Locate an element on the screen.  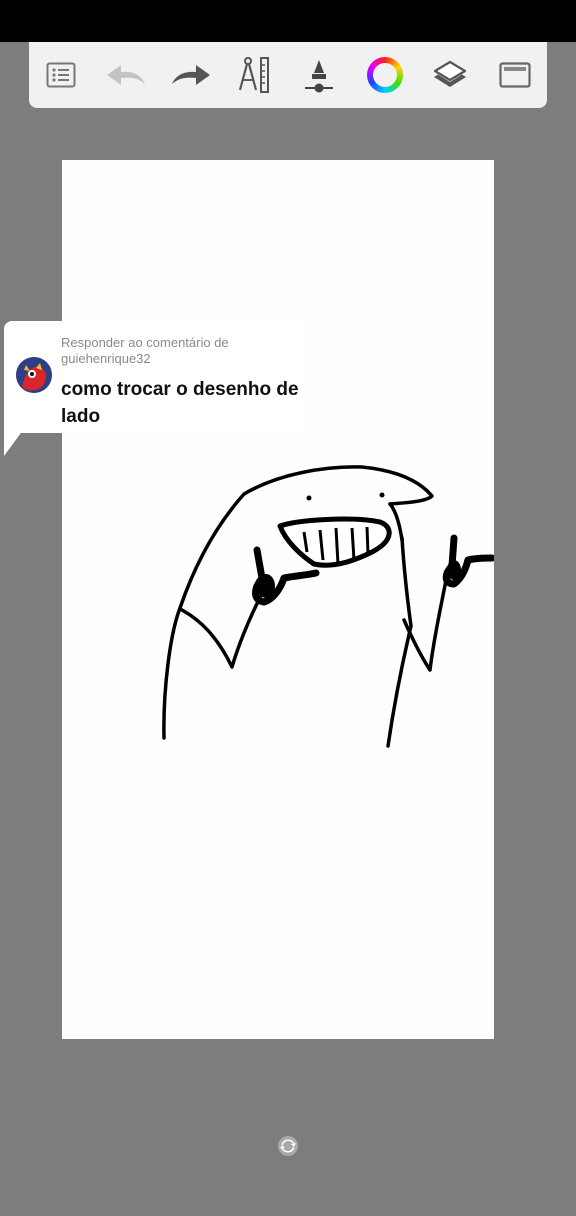
canvas-handle is located at coordinates (288, 1146).